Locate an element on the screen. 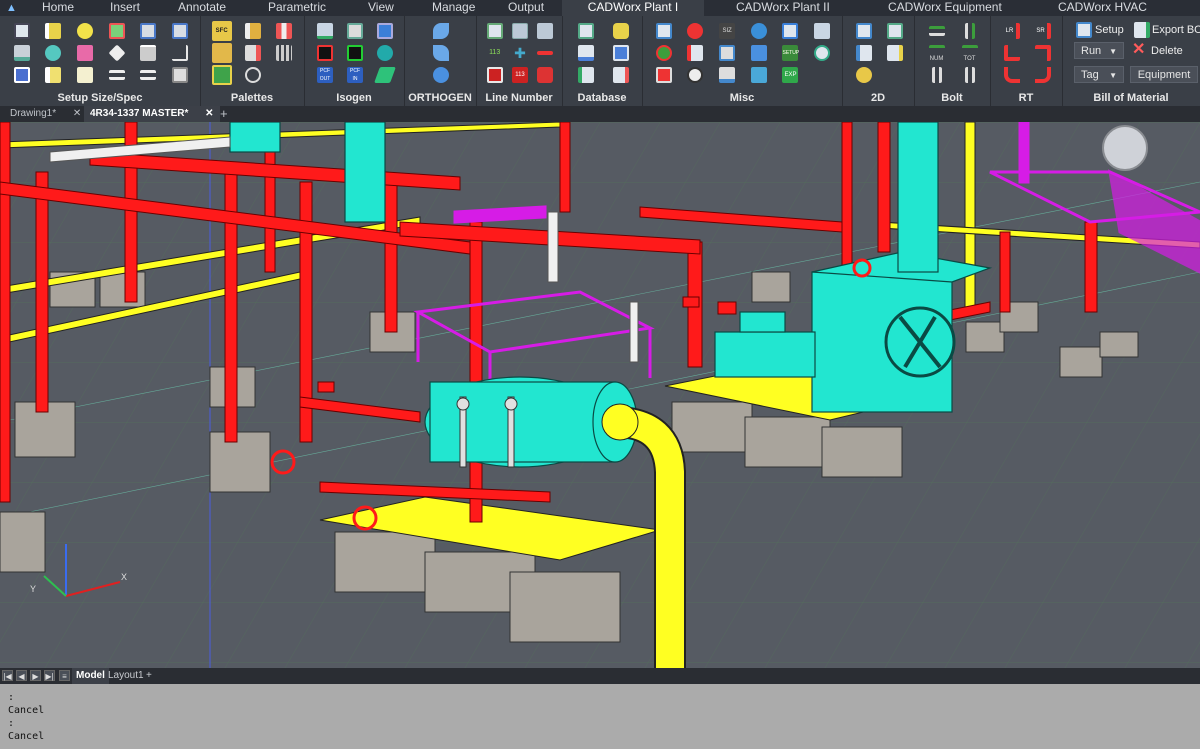 The height and width of the screenshot is (749, 1200). doc-tab-drawing1: Drawing1* ✕ is located at coordinates (45, 114).